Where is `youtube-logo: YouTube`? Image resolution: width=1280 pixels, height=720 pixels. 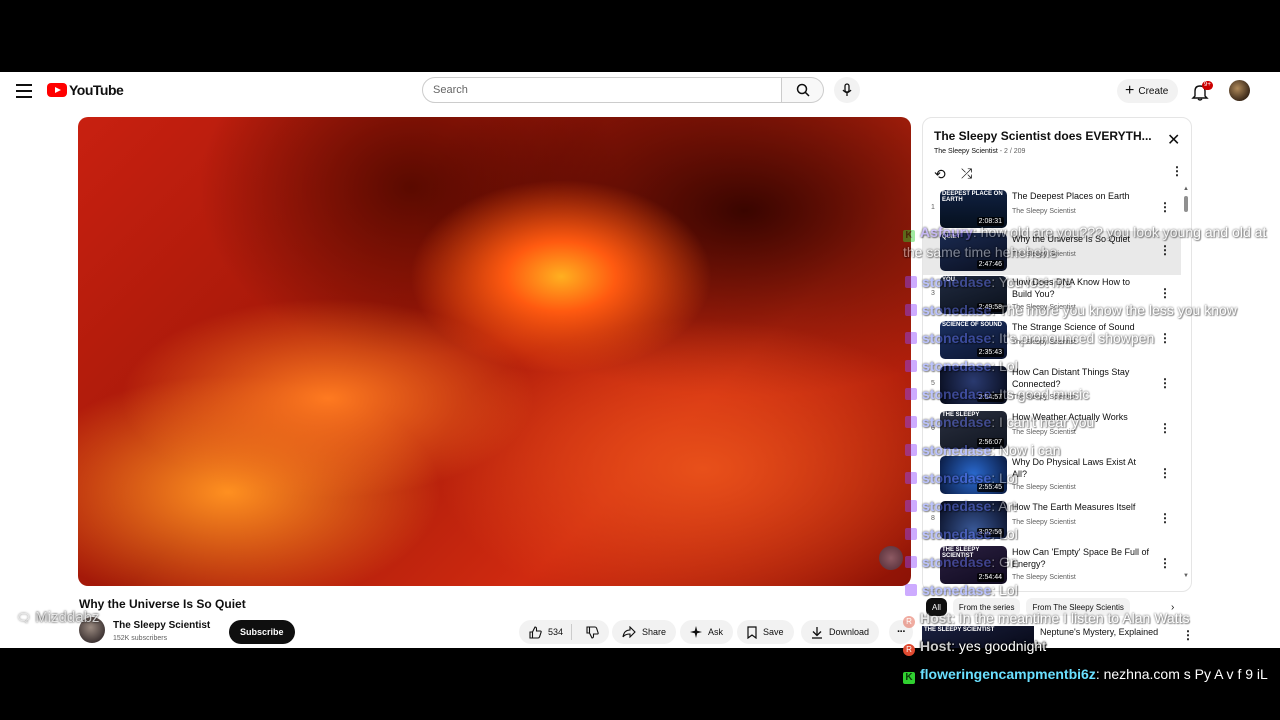
youtube-logo: YouTube is located at coordinates (85, 90).